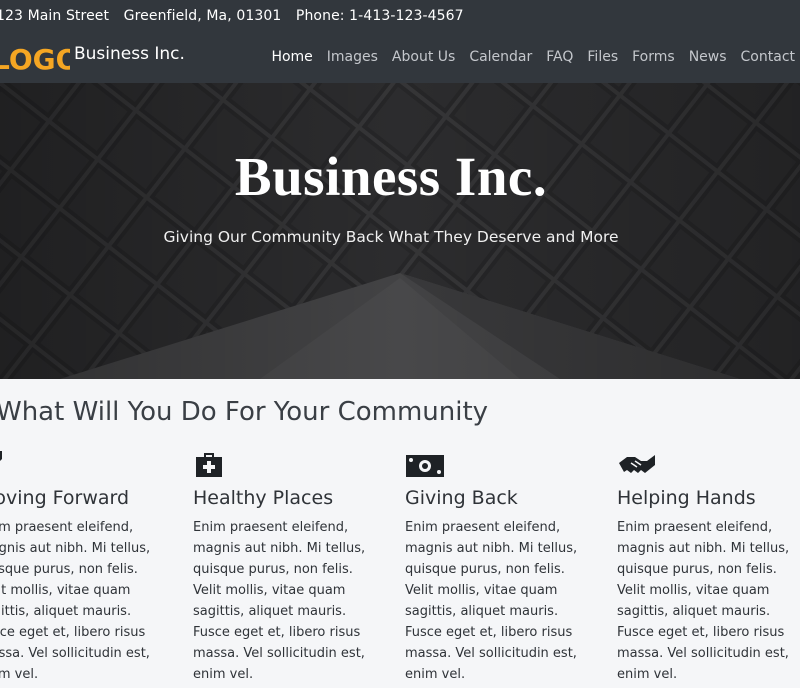  What do you see at coordinates (602, 57) in the screenshot?
I see `nav-files: Files` at bounding box center [602, 57].